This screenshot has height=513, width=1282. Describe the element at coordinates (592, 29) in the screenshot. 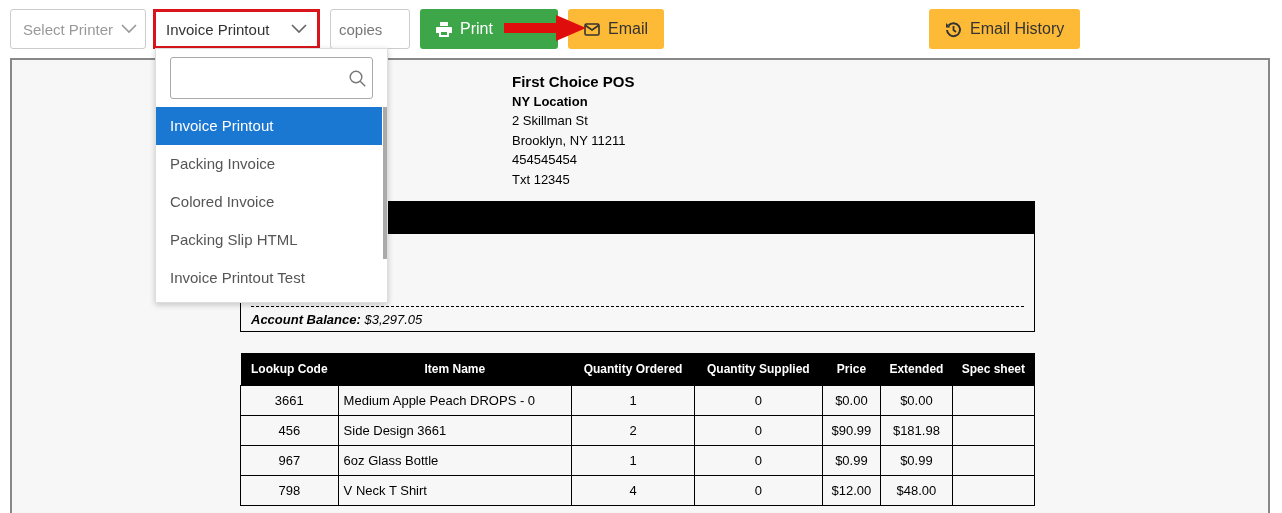

I see `envelope-icon` at that location.